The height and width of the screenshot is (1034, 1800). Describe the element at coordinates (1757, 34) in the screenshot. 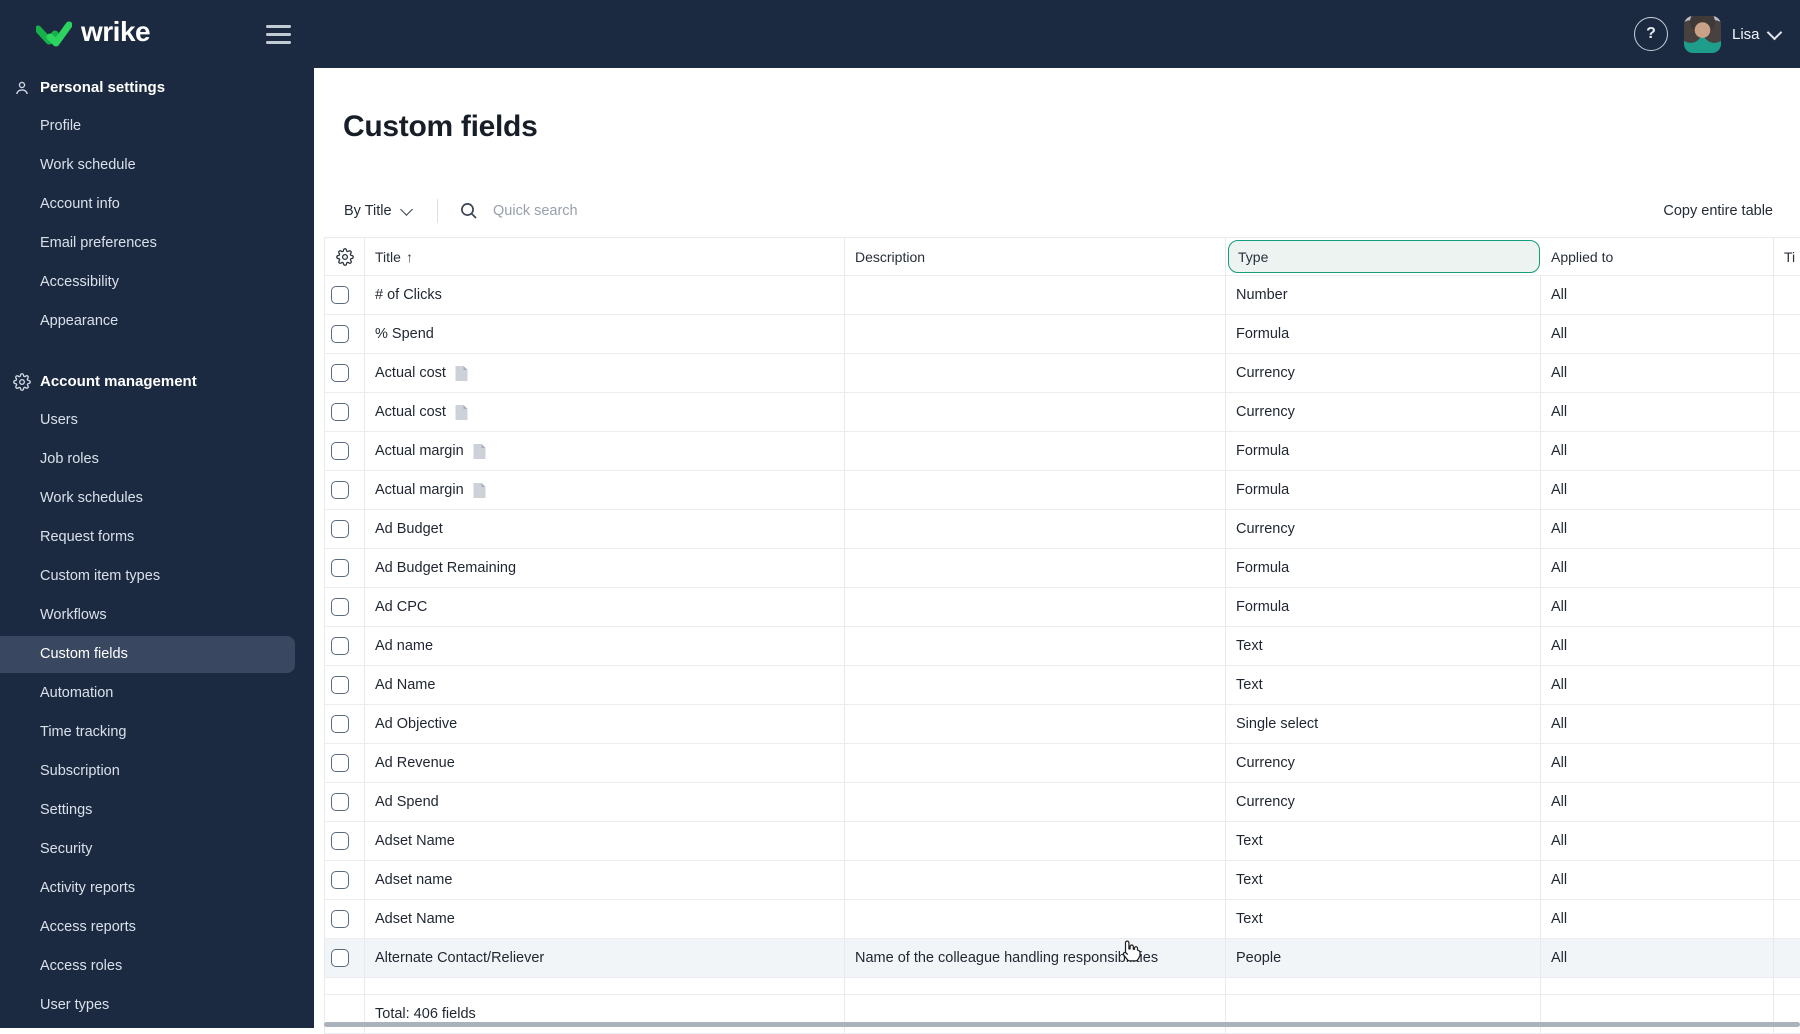

I see `user-menu: Lisa` at that location.